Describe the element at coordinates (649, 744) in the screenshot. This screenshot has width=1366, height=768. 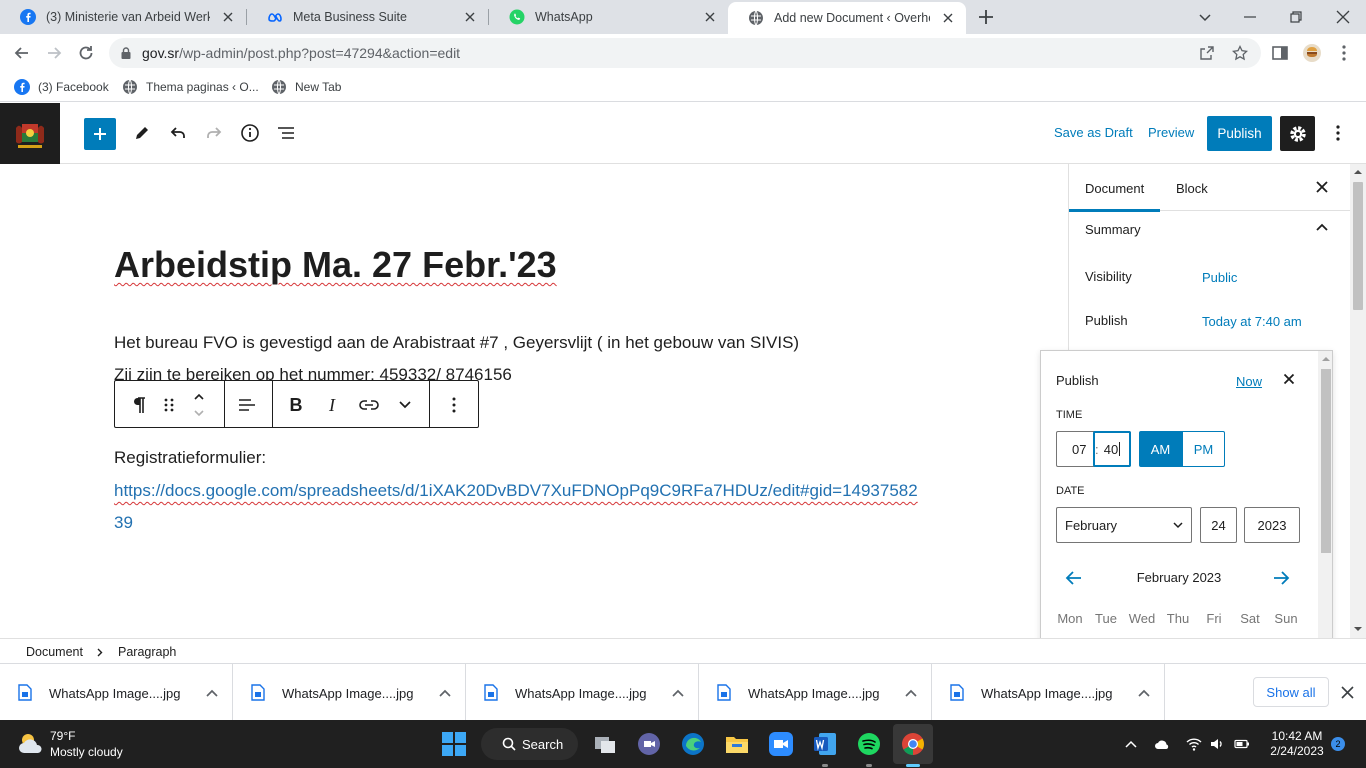
I see `teams-chat-icon` at that location.